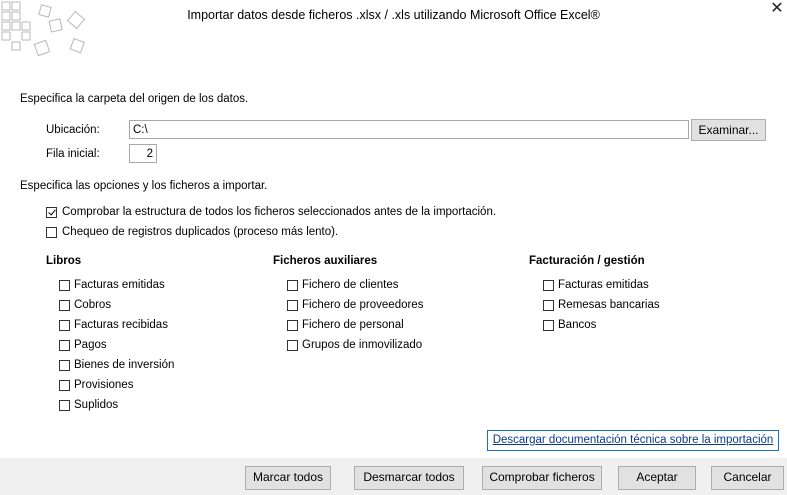  Describe the element at coordinates (73, 154) in the screenshot. I see `start-row-label: Fila inicial:` at that location.